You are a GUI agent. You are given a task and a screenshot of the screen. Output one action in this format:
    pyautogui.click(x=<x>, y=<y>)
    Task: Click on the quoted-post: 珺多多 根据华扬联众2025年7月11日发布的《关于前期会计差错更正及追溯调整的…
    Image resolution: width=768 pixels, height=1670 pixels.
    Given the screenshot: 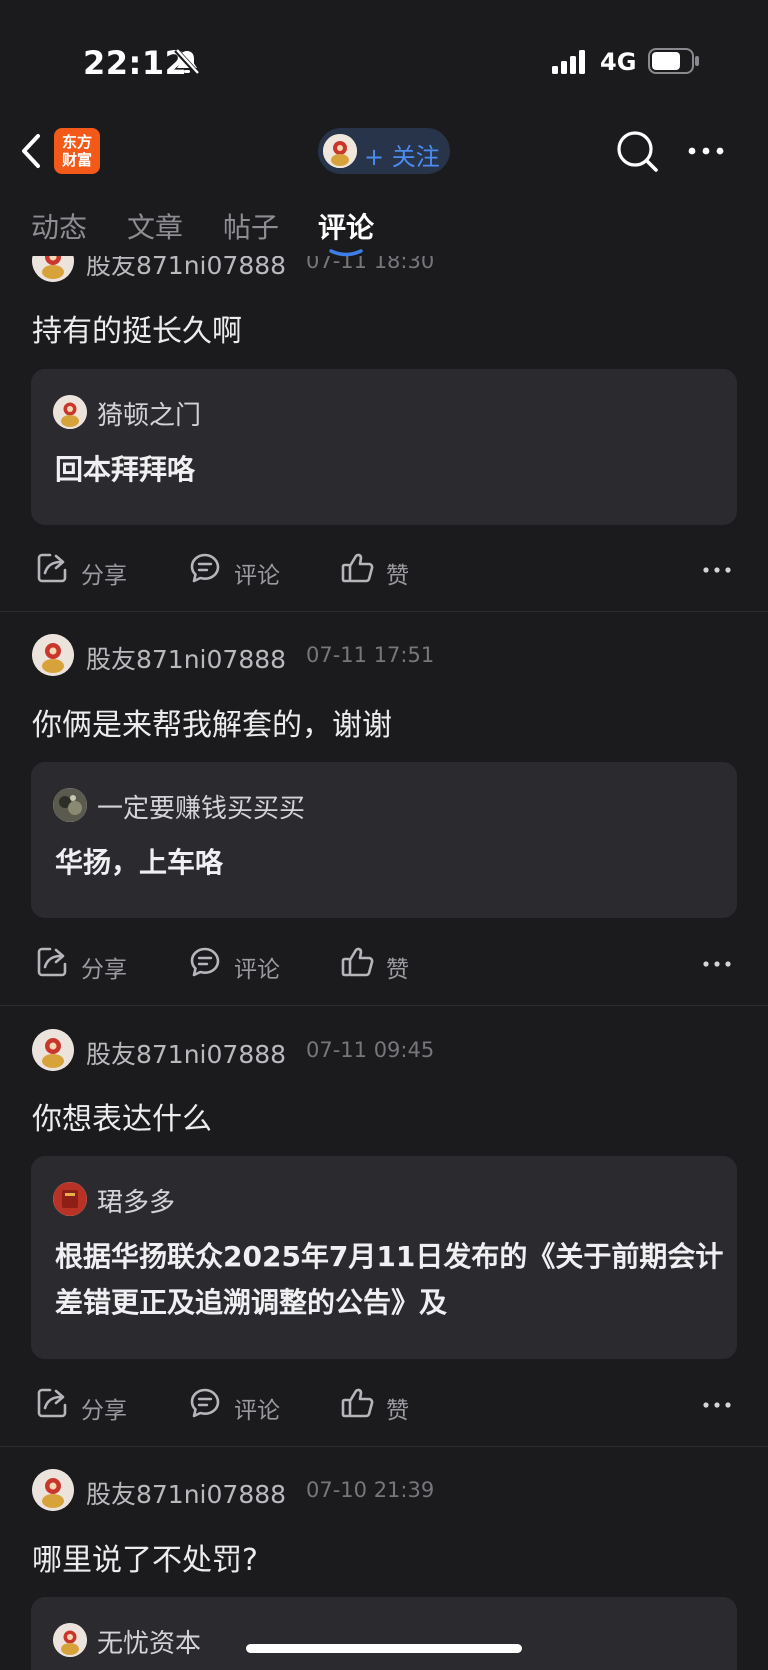 What is the action you would take?
    pyautogui.click(x=384, y=1257)
    